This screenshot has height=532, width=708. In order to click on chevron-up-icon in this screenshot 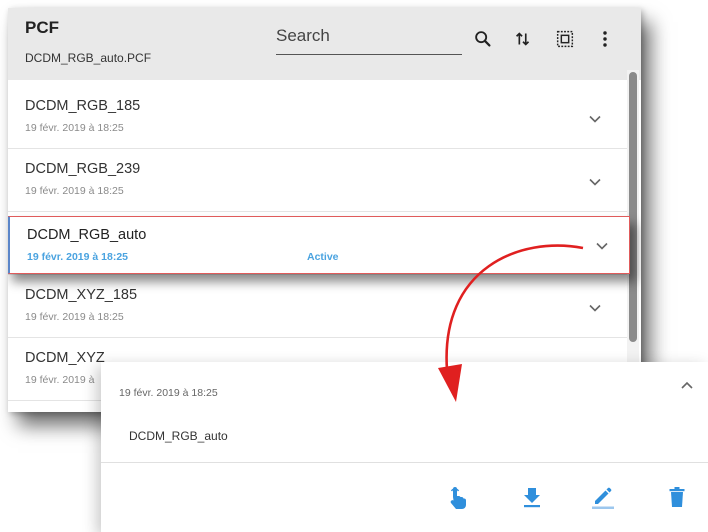, I will do `click(687, 386)`.